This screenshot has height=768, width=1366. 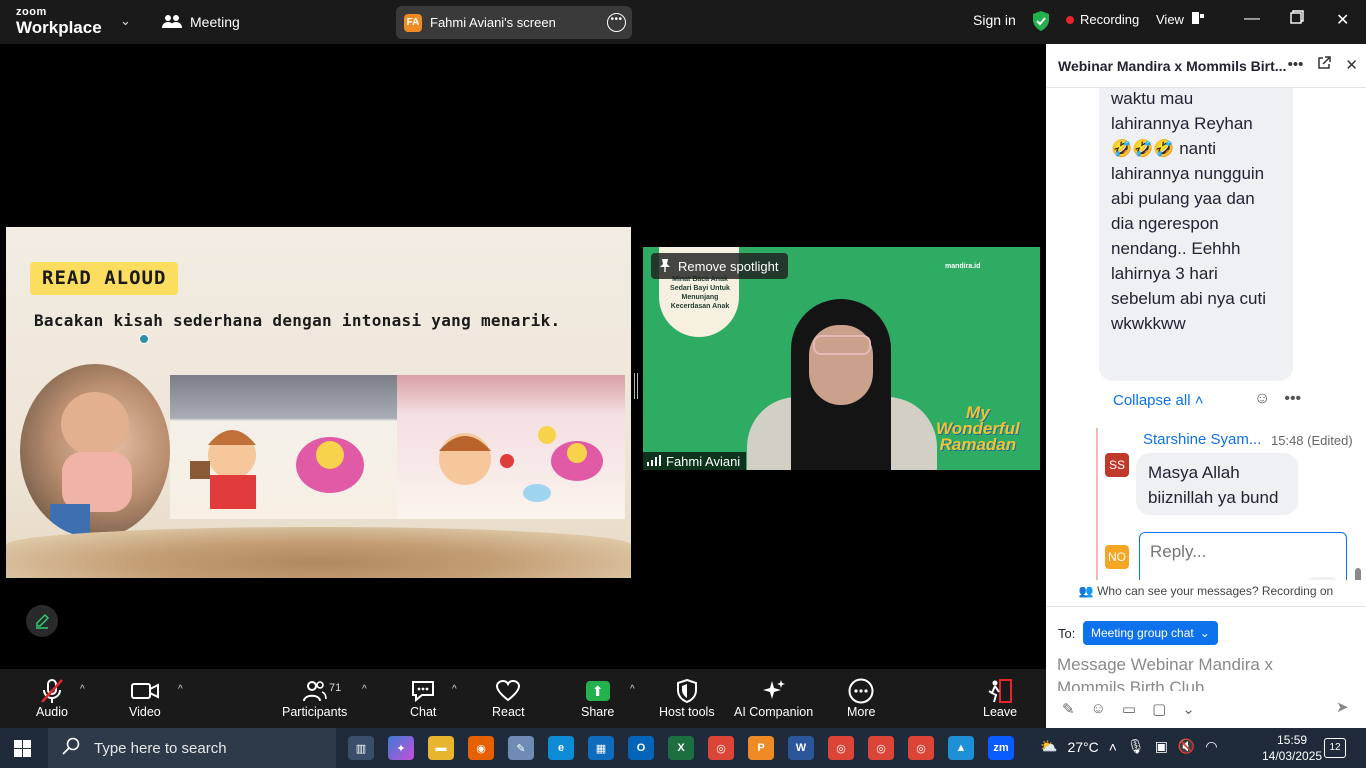 What do you see at coordinates (1262, 399) in the screenshot?
I see `add-reaction-icon: ☺` at bounding box center [1262, 399].